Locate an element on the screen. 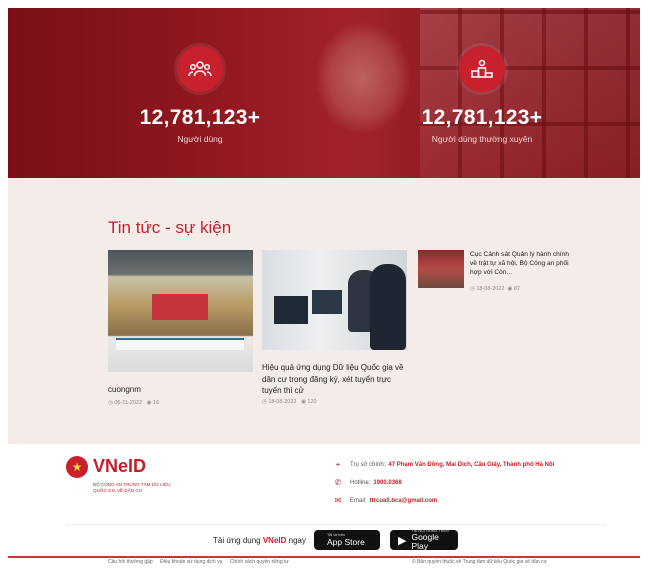 This screenshot has width=648, height=571. article-views: 120 is located at coordinates (312, 402).